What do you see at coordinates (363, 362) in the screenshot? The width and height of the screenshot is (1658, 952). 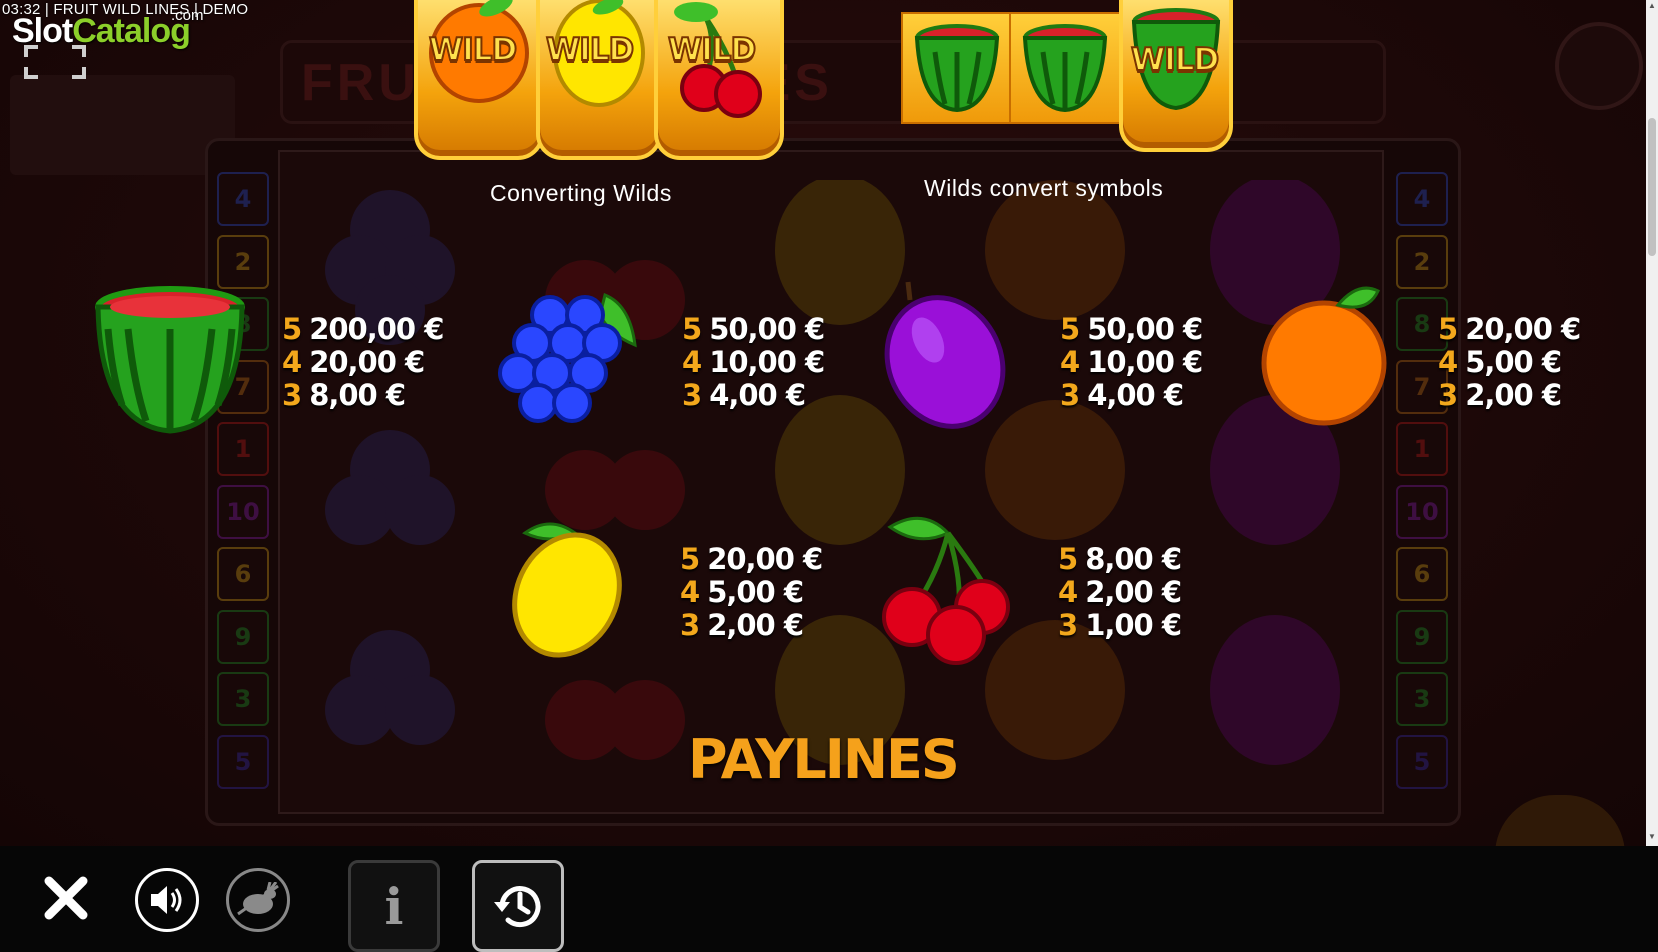 I see `paytable-watermelon: 5 200,00 € 4 20,00 € 3 8,00 €` at bounding box center [363, 362].